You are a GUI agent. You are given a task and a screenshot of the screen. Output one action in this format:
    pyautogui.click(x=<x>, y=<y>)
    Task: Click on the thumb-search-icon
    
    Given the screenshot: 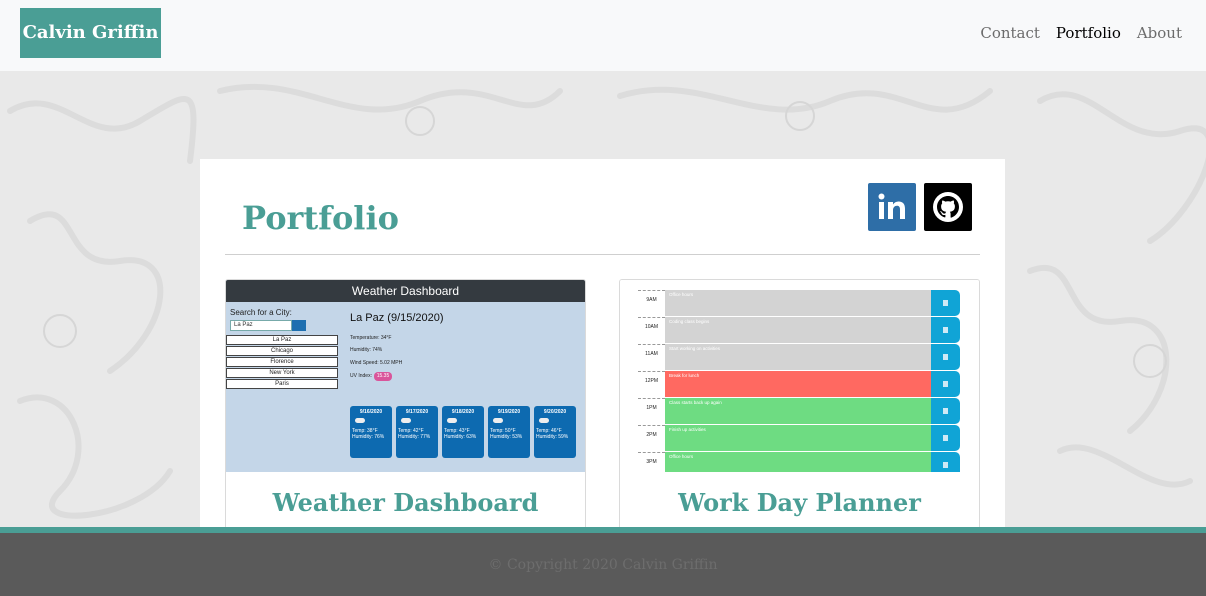 What is the action you would take?
    pyautogui.click(x=299, y=325)
    